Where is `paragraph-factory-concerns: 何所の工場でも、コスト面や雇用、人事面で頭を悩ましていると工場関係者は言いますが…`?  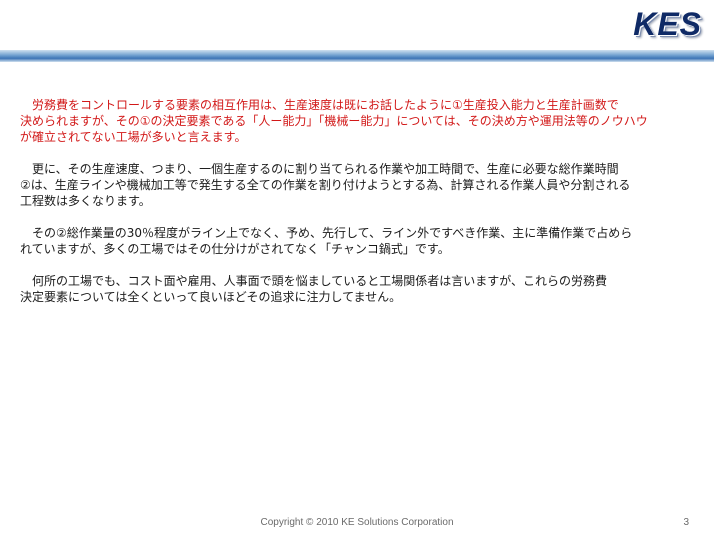 paragraph-factory-concerns: 何所の工場でも、コスト面や雇用、人事面で頭を悩ましていると工場関係者は言いますが… is located at coordinates (314, 289).